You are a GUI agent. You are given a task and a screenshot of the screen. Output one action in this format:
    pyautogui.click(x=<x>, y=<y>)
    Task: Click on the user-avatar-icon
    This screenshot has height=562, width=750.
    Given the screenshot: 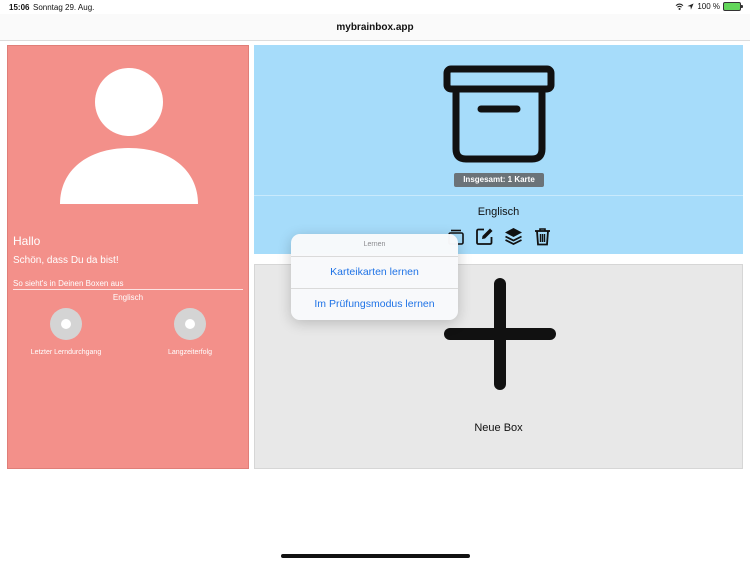 What is the action you would take?
    pyautogui.click(x=129, y=136)
    